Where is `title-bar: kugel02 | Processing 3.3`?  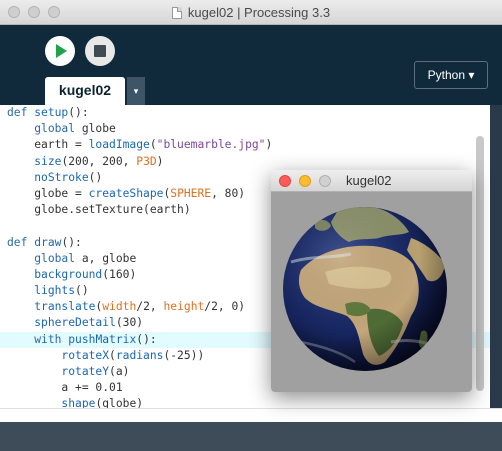
title-bar: kugel02 | Processing 3.3 is located at coordinates (251, 12).